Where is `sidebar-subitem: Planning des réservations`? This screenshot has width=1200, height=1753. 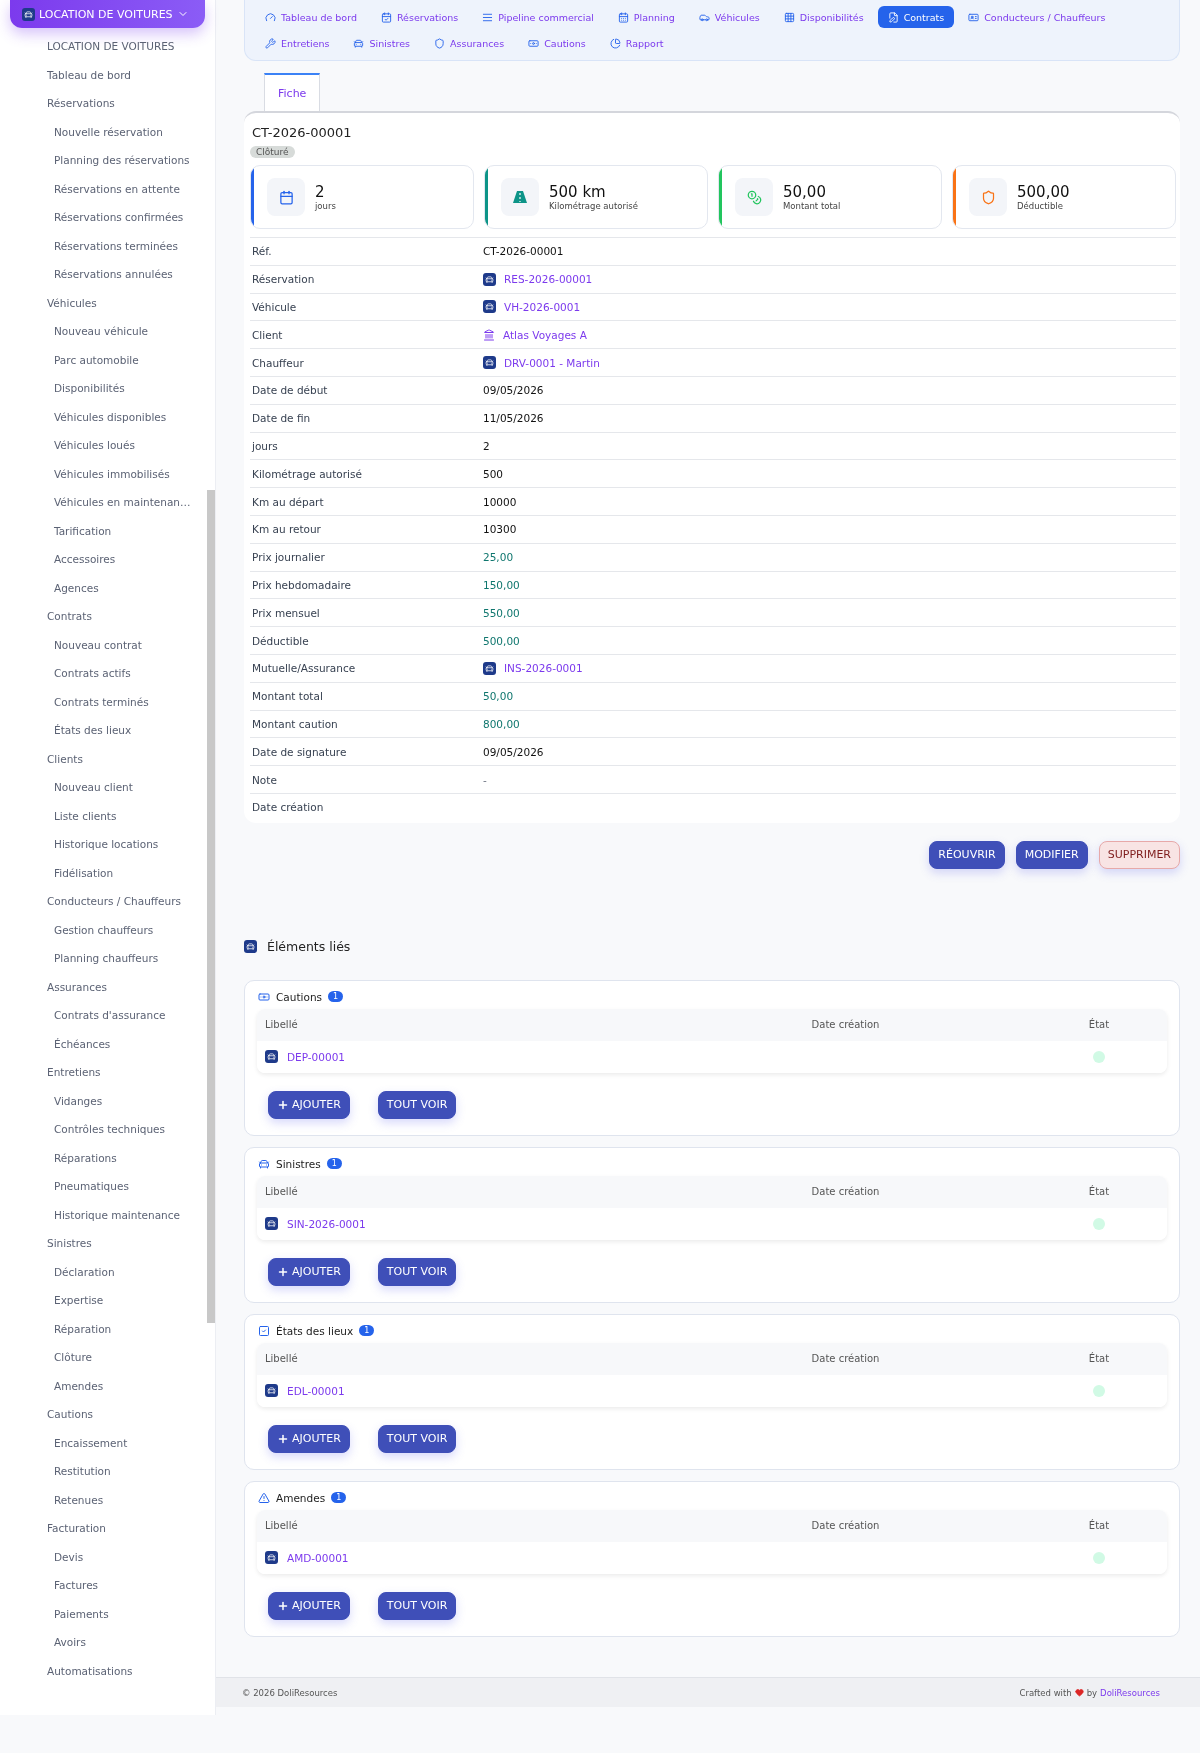
sidebar-subitem: Planning des réservations is located at coordinates (102, 160).